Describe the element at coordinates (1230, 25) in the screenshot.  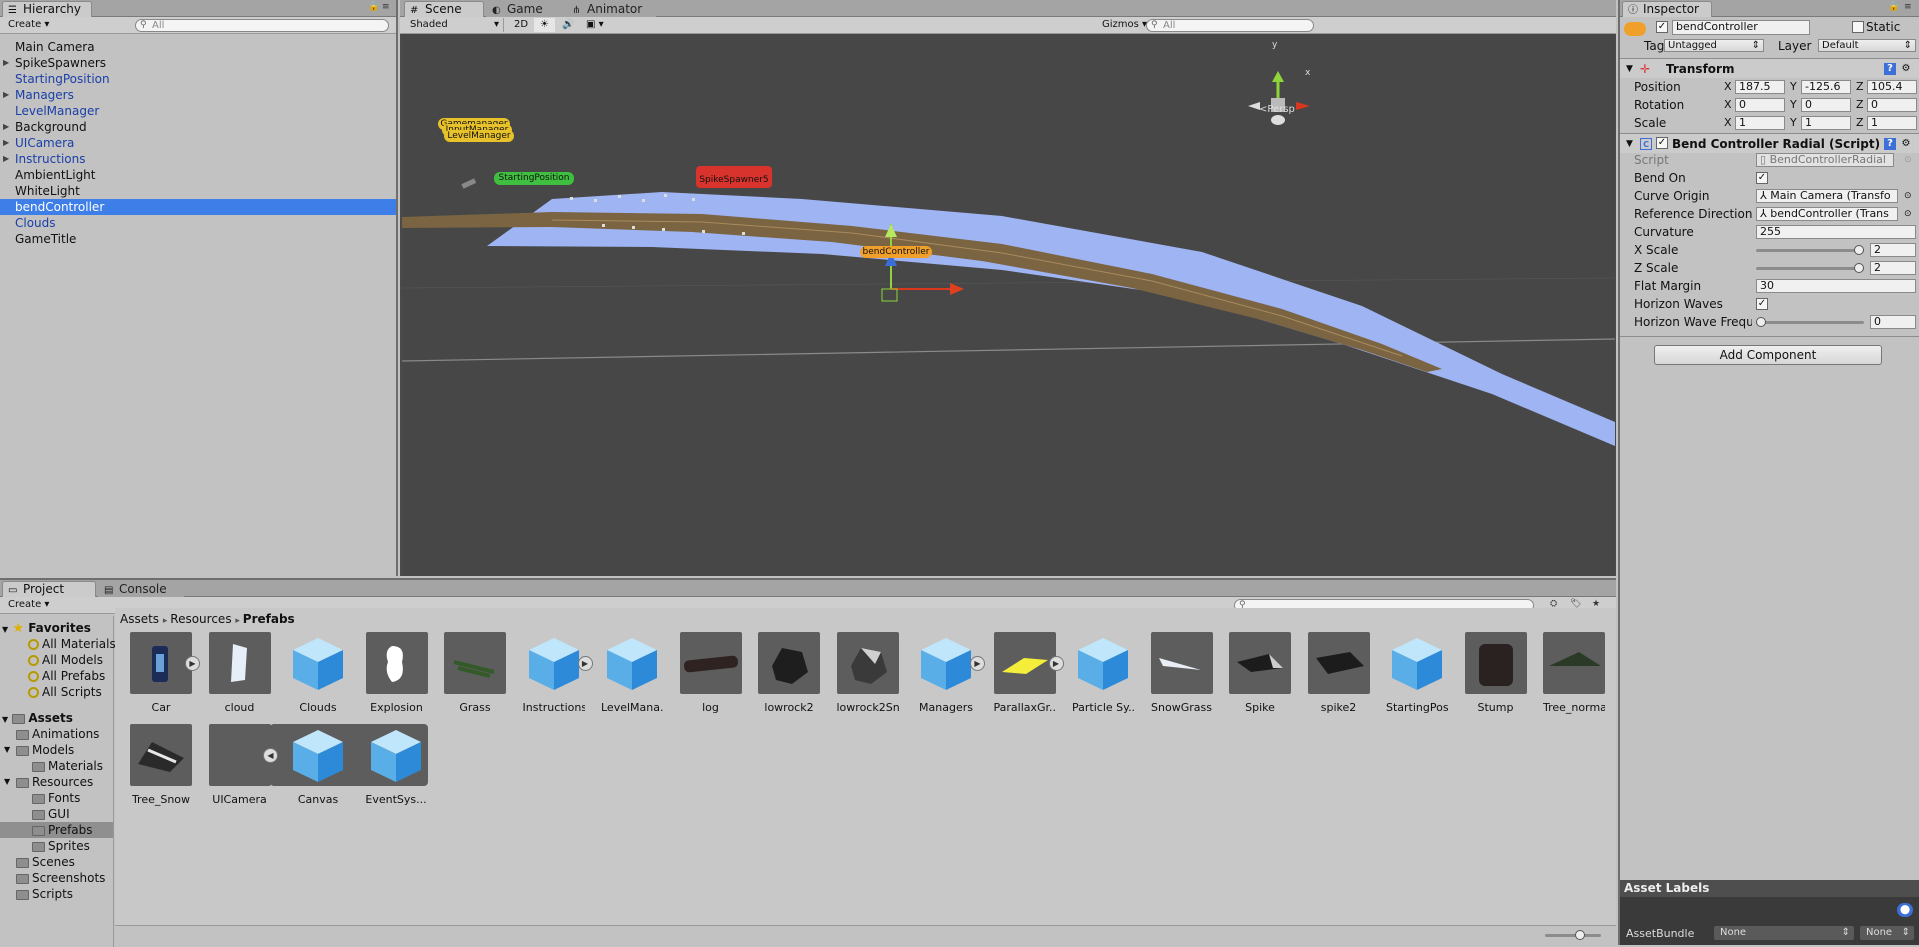
I see `scene-search-input: ⚲ All` at that location.